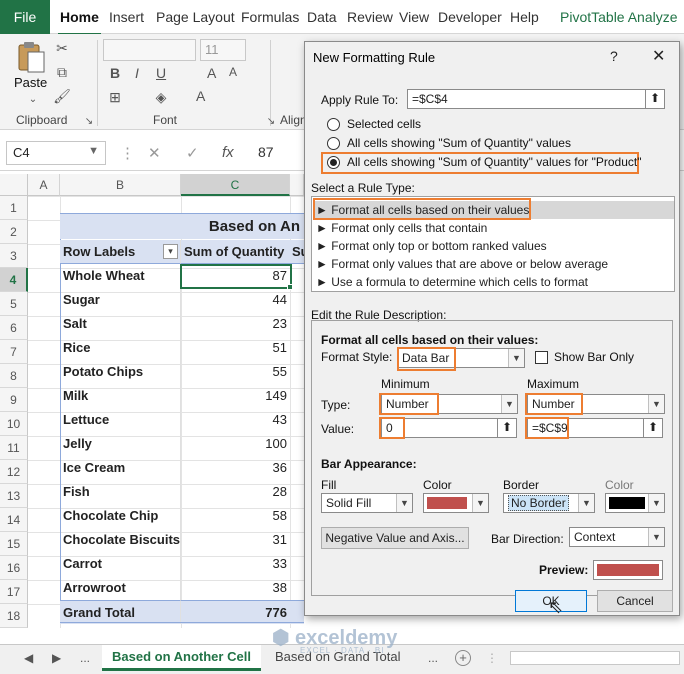 The width and height of the screenshot is (684, 674). I want to click on format-painter-icon: 🖌, so click(62, 96).